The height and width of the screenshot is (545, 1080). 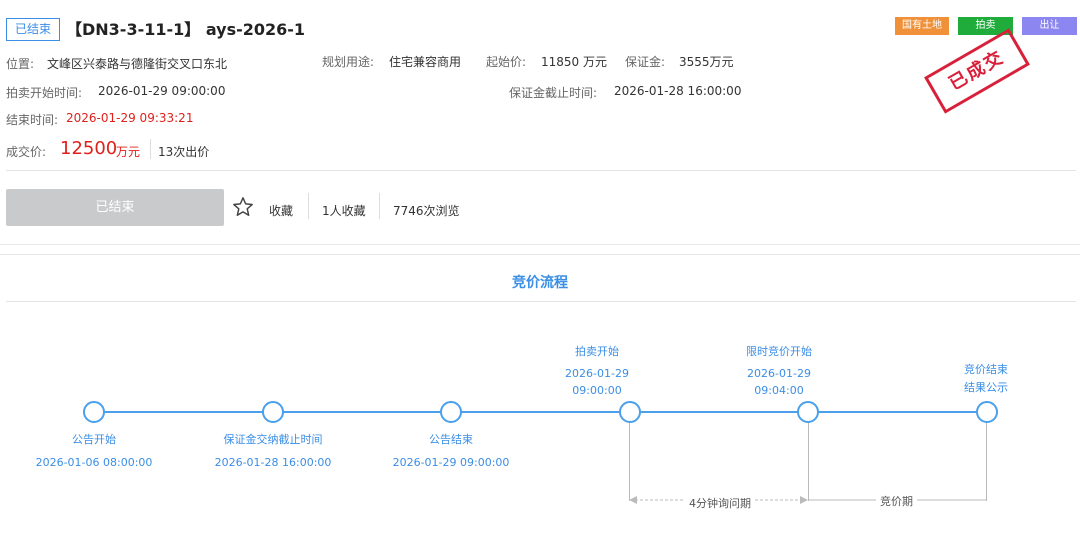 What do you see at coordinates (706, 62) in the screenshot?
I see `deposit-value: 3555万元` at bounding box center [706, 62].